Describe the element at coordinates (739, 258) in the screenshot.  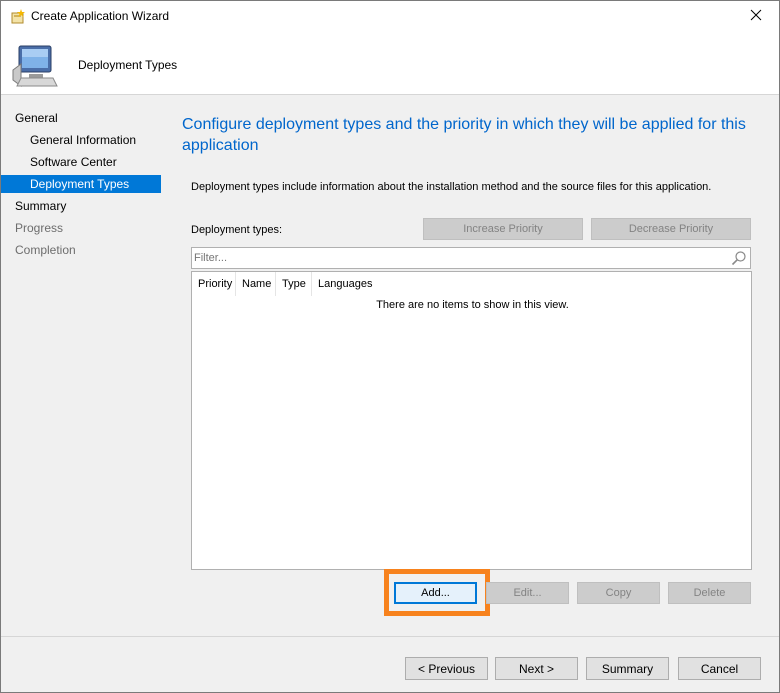
I see `search-icon` at that location.